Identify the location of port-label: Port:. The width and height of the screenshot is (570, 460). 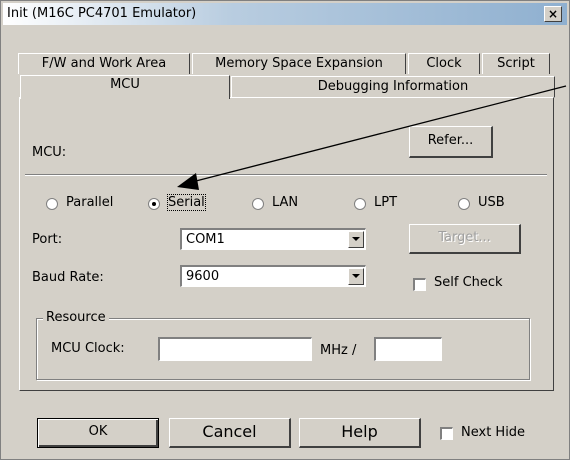
(47, 239).